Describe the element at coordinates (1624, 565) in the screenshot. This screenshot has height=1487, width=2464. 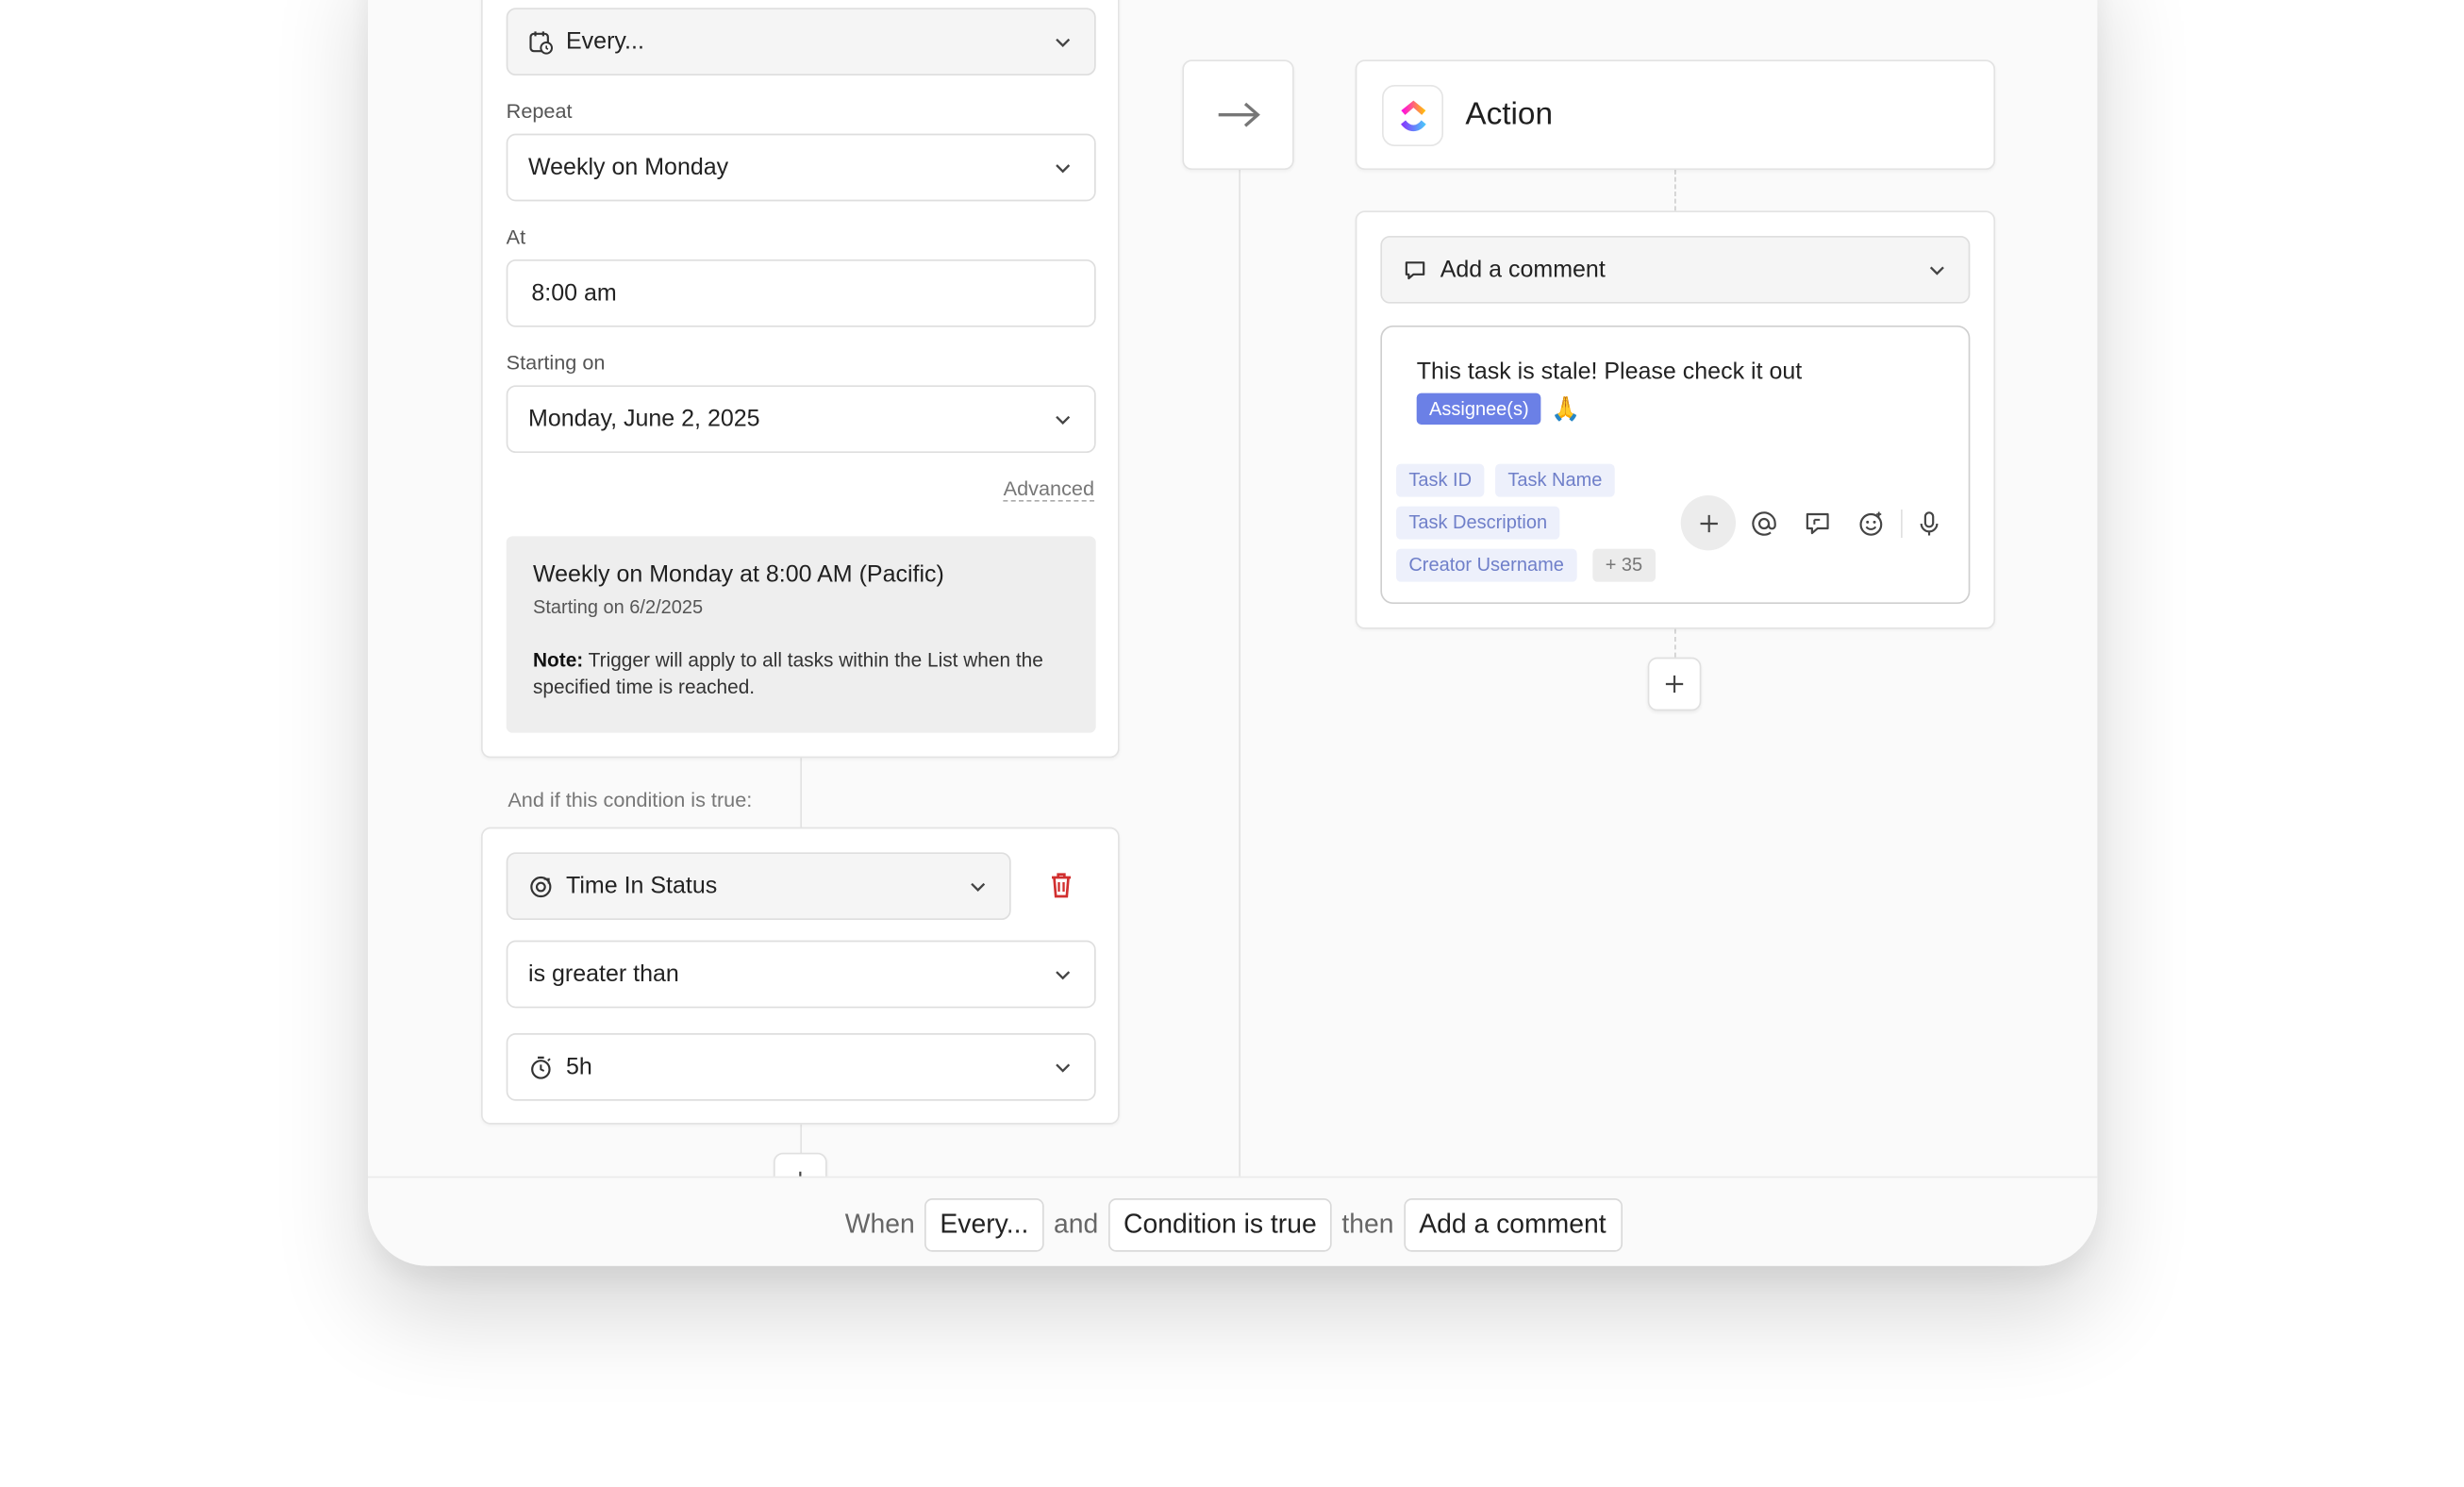
I see `more-tags-count: + 35` at that location.